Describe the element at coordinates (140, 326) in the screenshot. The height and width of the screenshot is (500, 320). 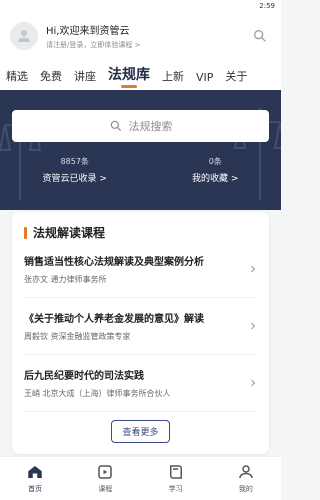
I see `course-item: 《关于推动个人养老金发展的意见》解读 周毅钦 资深金融监管政策专家` at that location.